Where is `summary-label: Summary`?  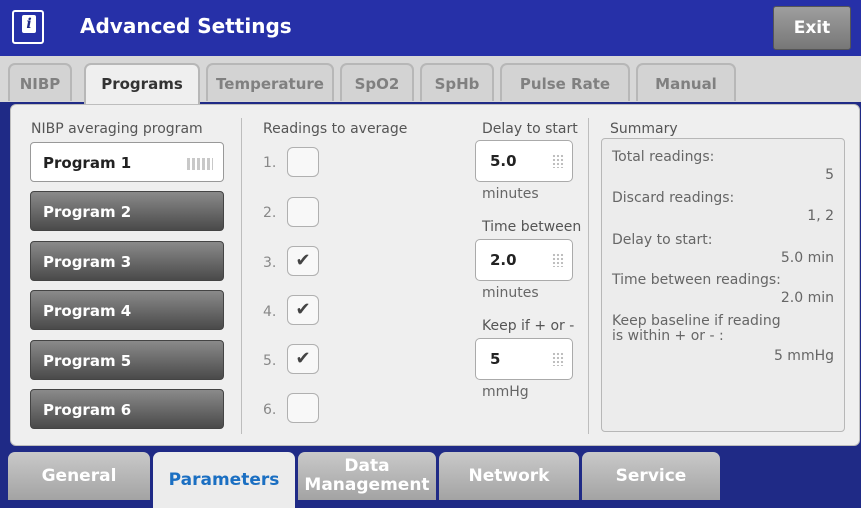
summary-label: Summary is located at coordinates (644, 129).